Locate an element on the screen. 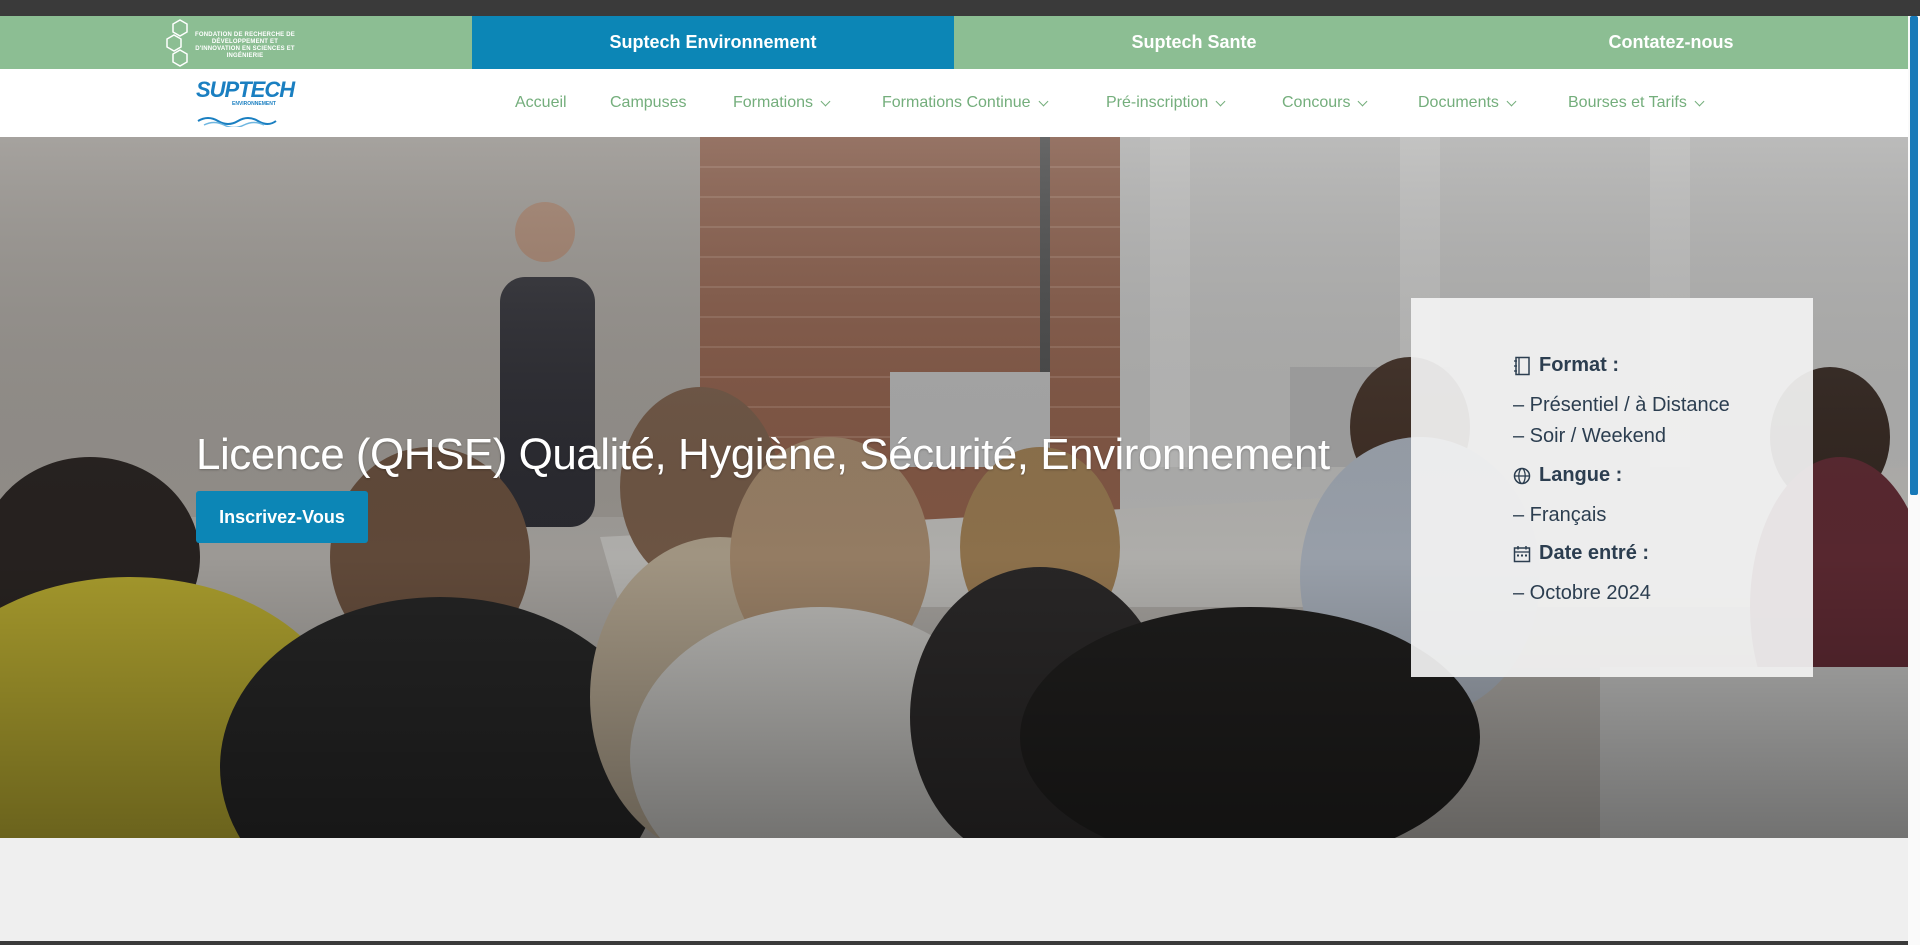 The height and width of the screenshot is (945, 1920). date-heading: Date entré : is located at coordinates (1581, 553).